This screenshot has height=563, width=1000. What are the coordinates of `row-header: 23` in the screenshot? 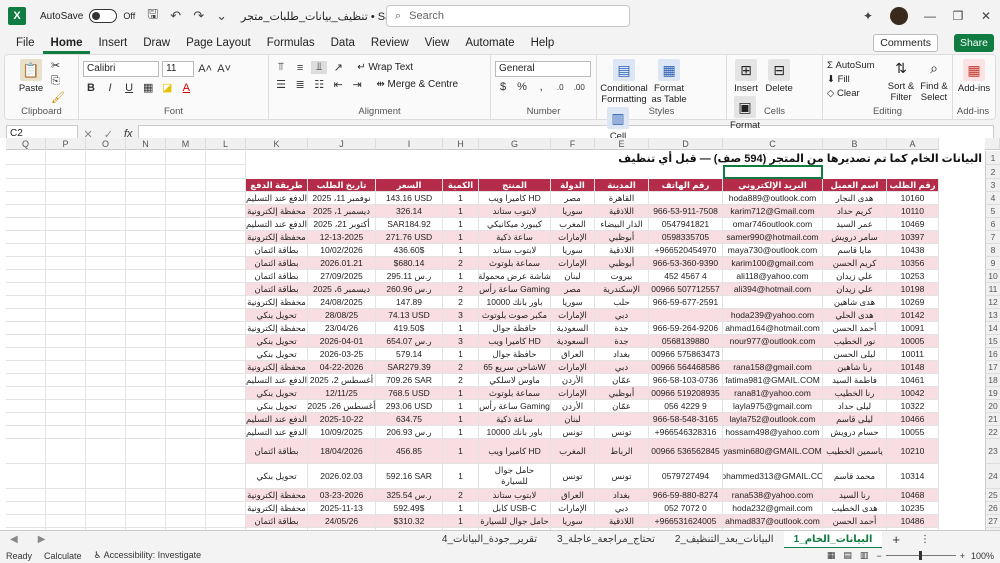 It's located at (992, 451).